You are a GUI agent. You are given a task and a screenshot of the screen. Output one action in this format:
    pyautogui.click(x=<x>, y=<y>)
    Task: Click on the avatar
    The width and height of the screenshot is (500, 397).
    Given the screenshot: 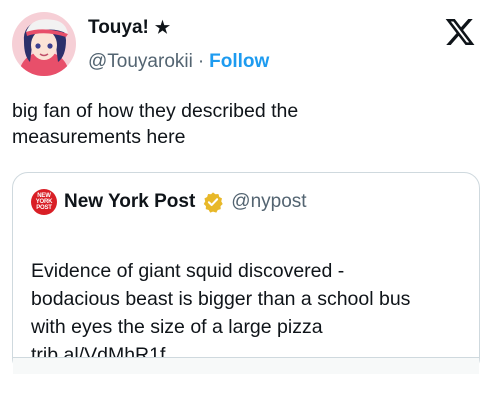 What is the action you would take?
    pyautogui.click(x=44, y=44)
    